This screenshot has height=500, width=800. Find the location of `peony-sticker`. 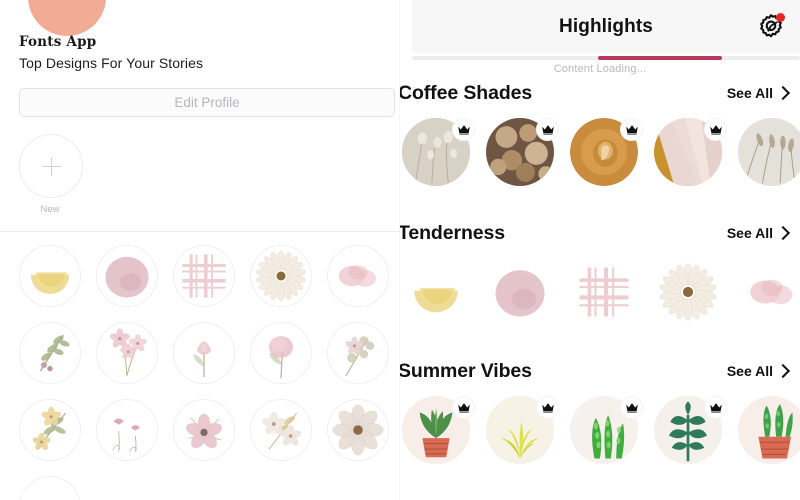

peony-sticker is located at coordinates (281, 353).